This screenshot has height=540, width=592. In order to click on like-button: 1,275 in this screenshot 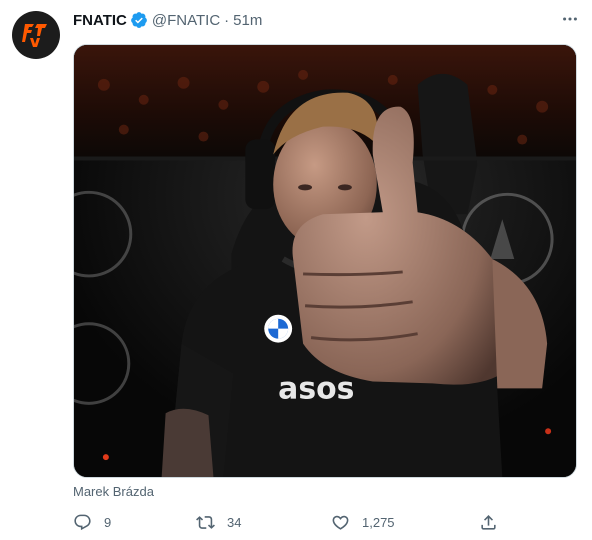, I will do `click(363, 522)`.